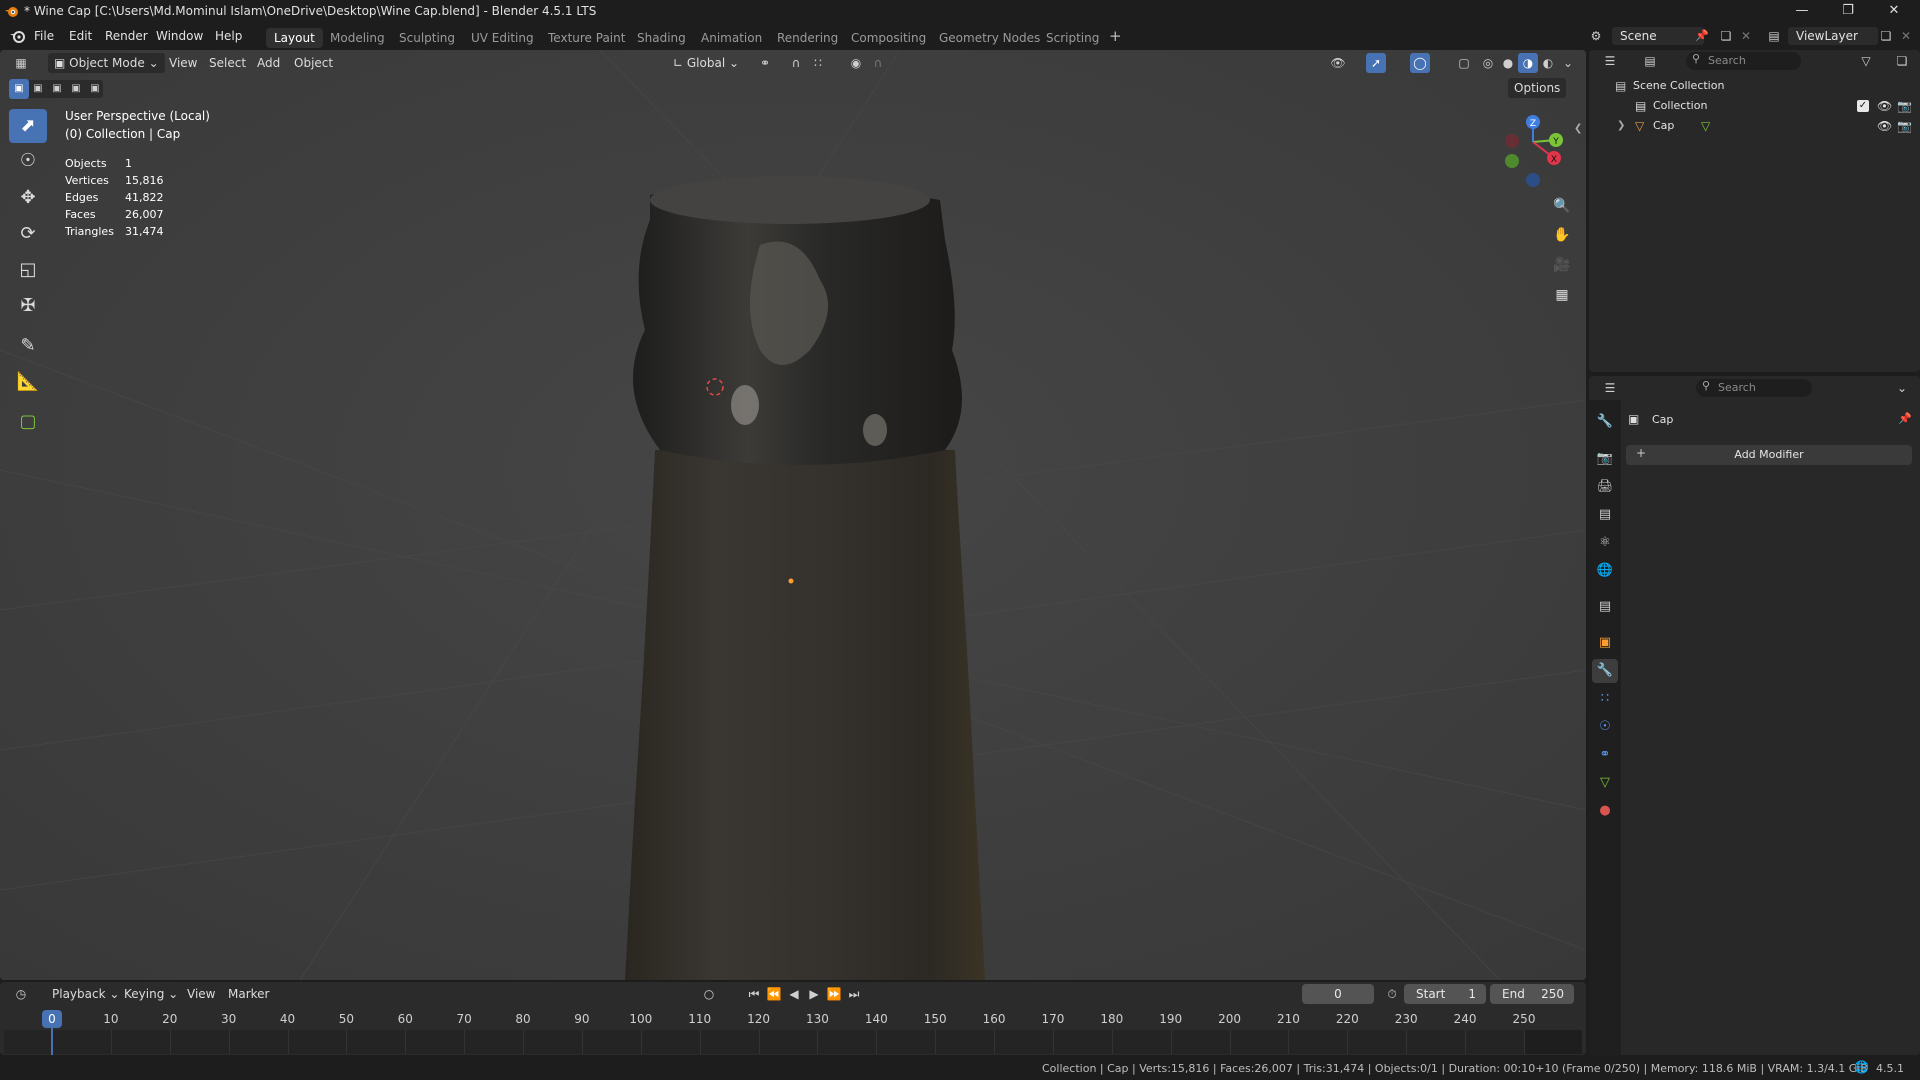 Image resolution: width=1920 pixels, height=1080 pixels. I want to click on tab-scripting: Scripting, so click(1072, 38).